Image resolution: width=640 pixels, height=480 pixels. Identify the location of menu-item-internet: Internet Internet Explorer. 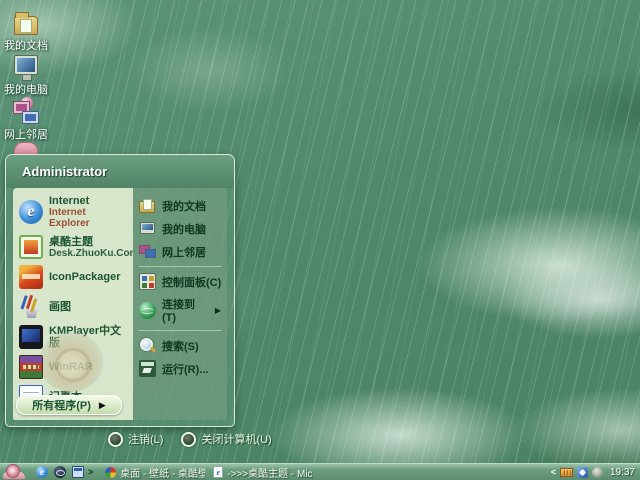
(73, 212).